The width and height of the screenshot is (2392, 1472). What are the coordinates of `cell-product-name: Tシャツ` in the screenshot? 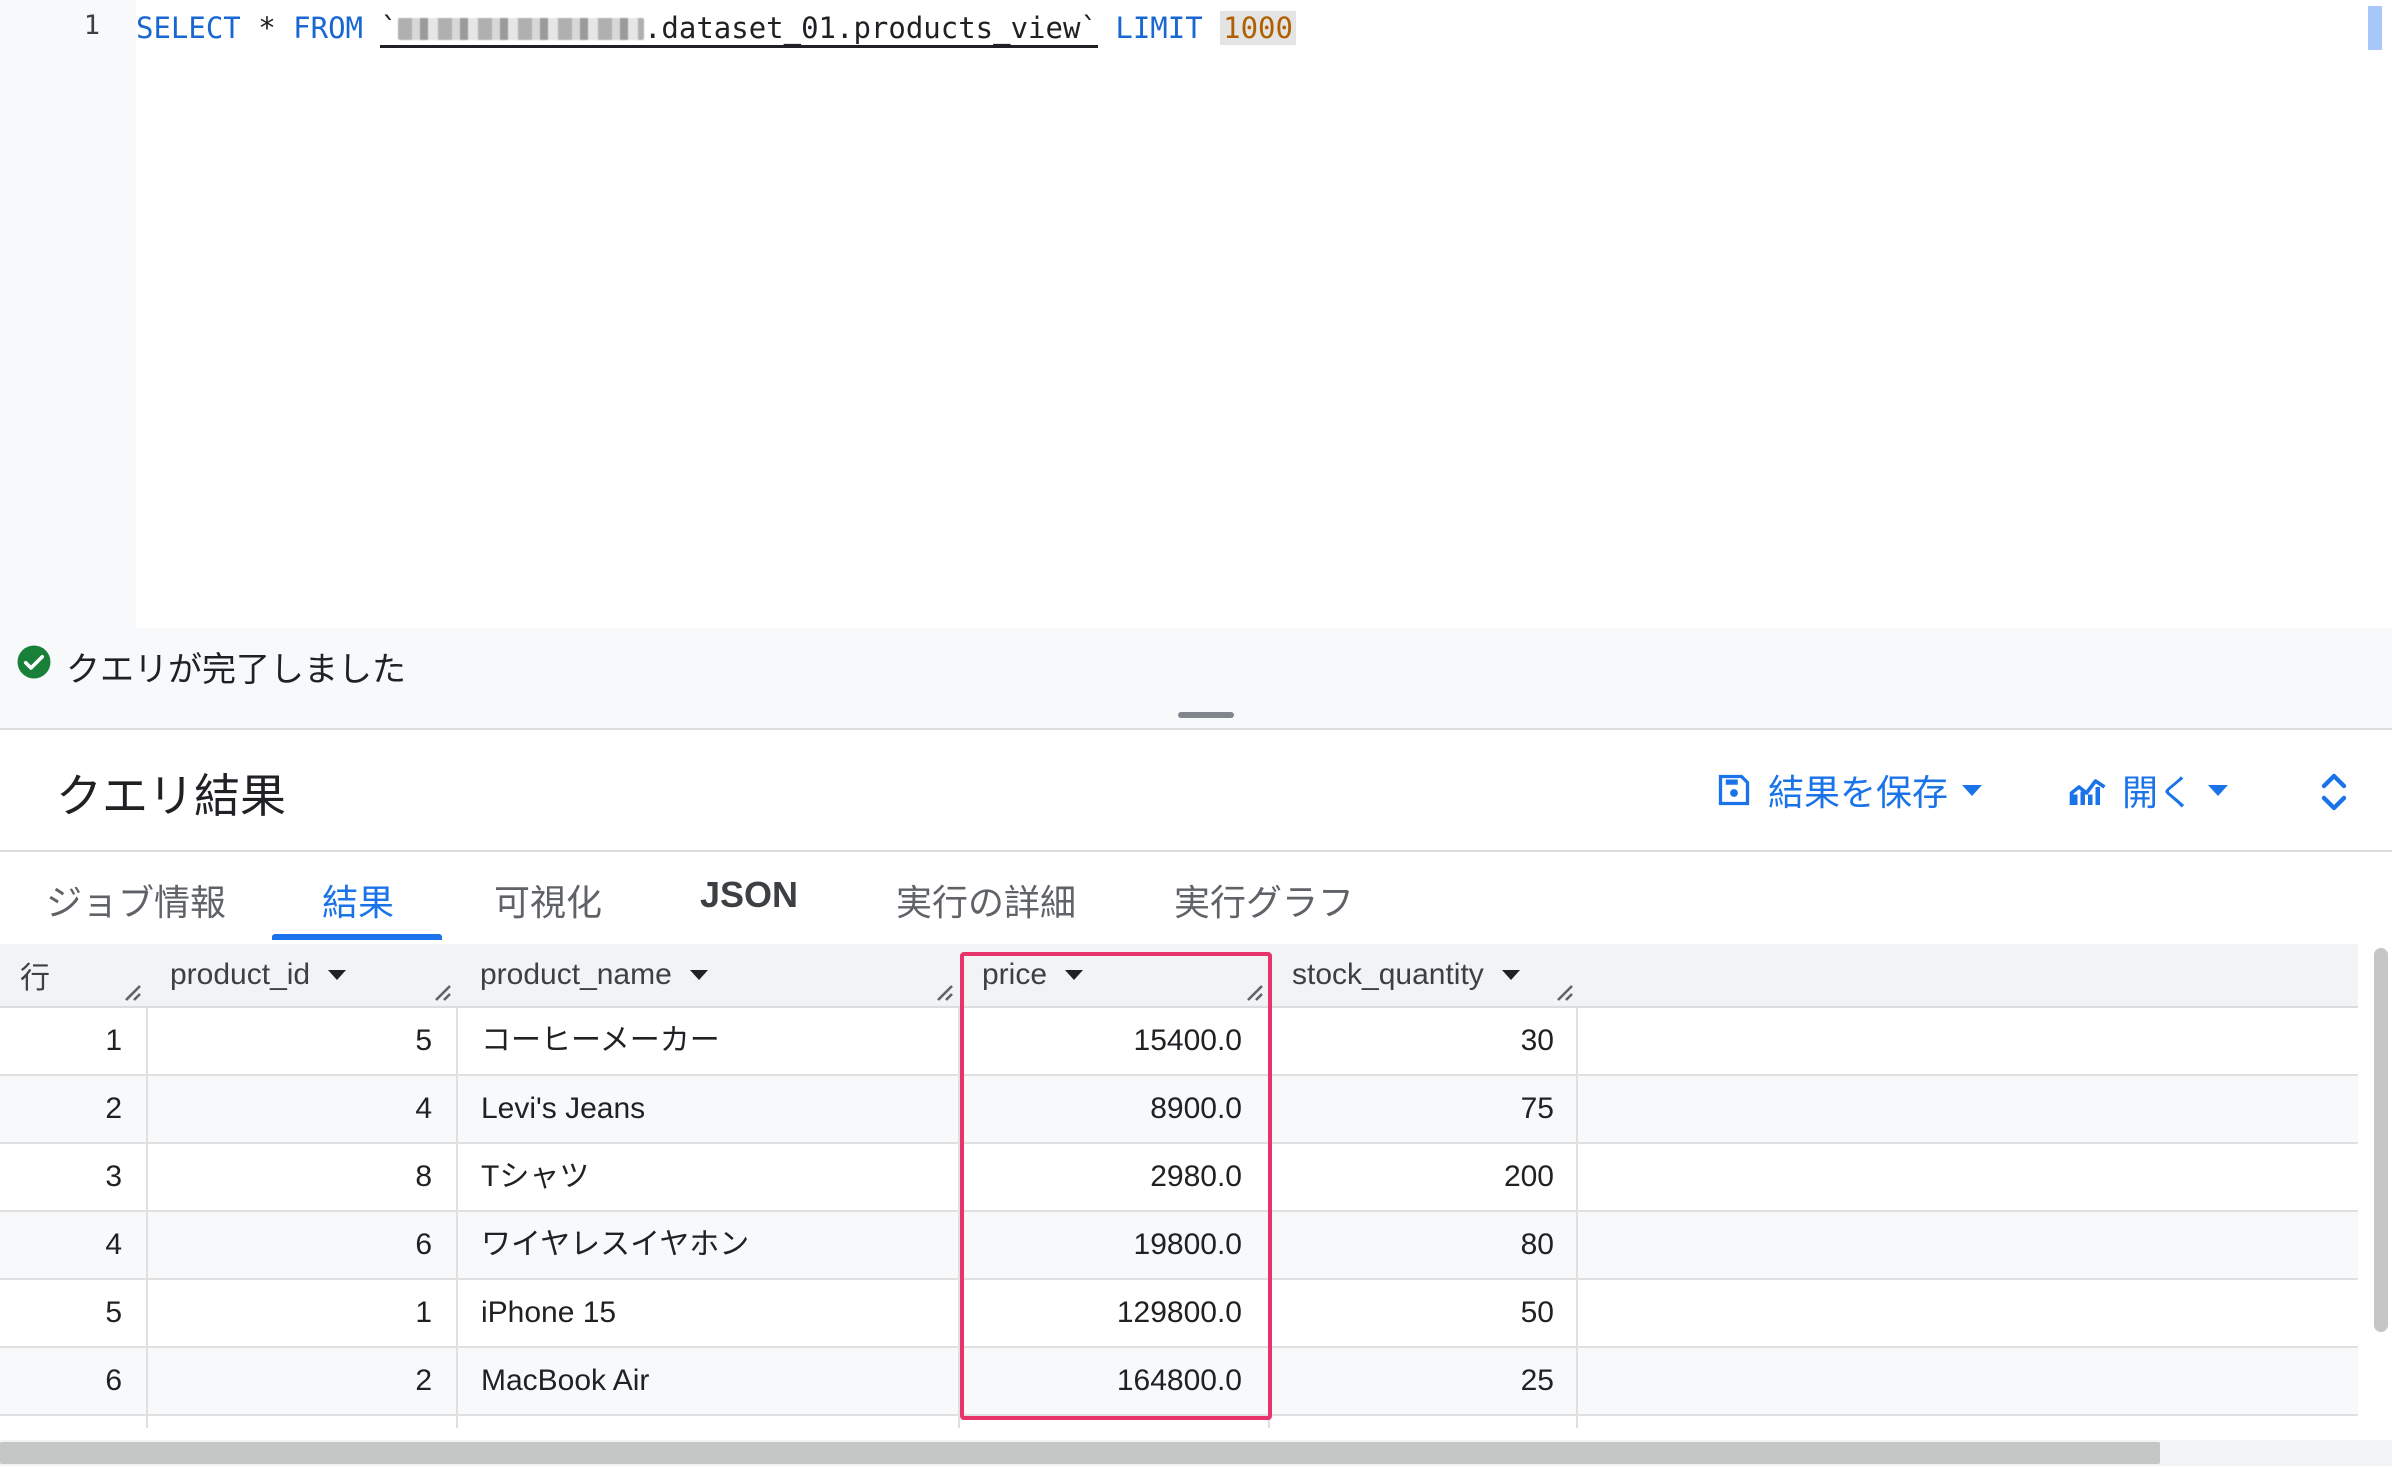 It's located at (535, 1176).